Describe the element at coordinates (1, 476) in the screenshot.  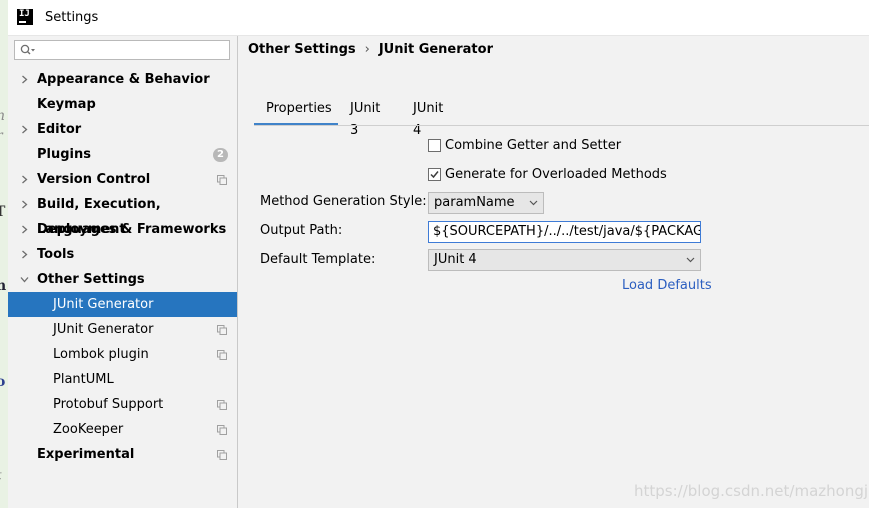
I see `background-glyph: t` at that location.